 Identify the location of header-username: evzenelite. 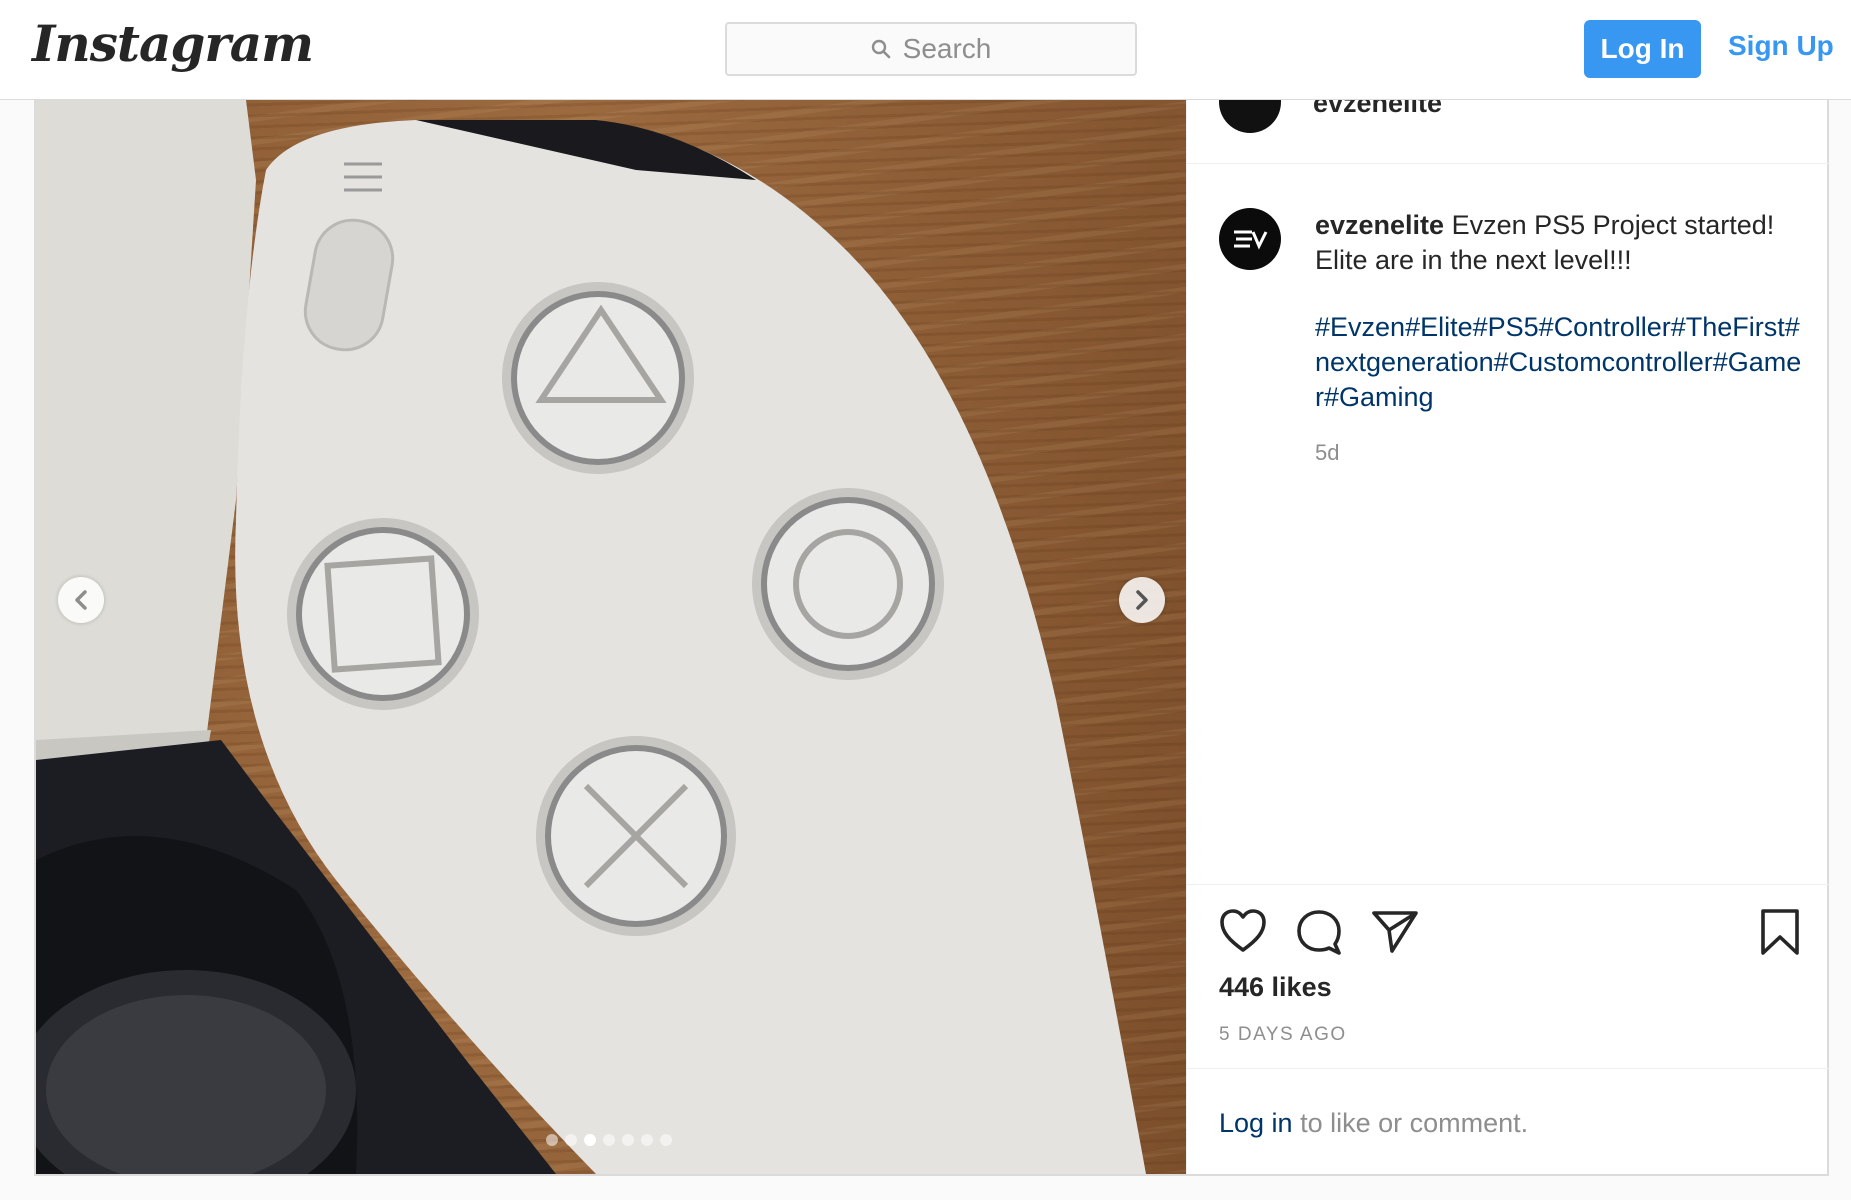
(1377, 109).